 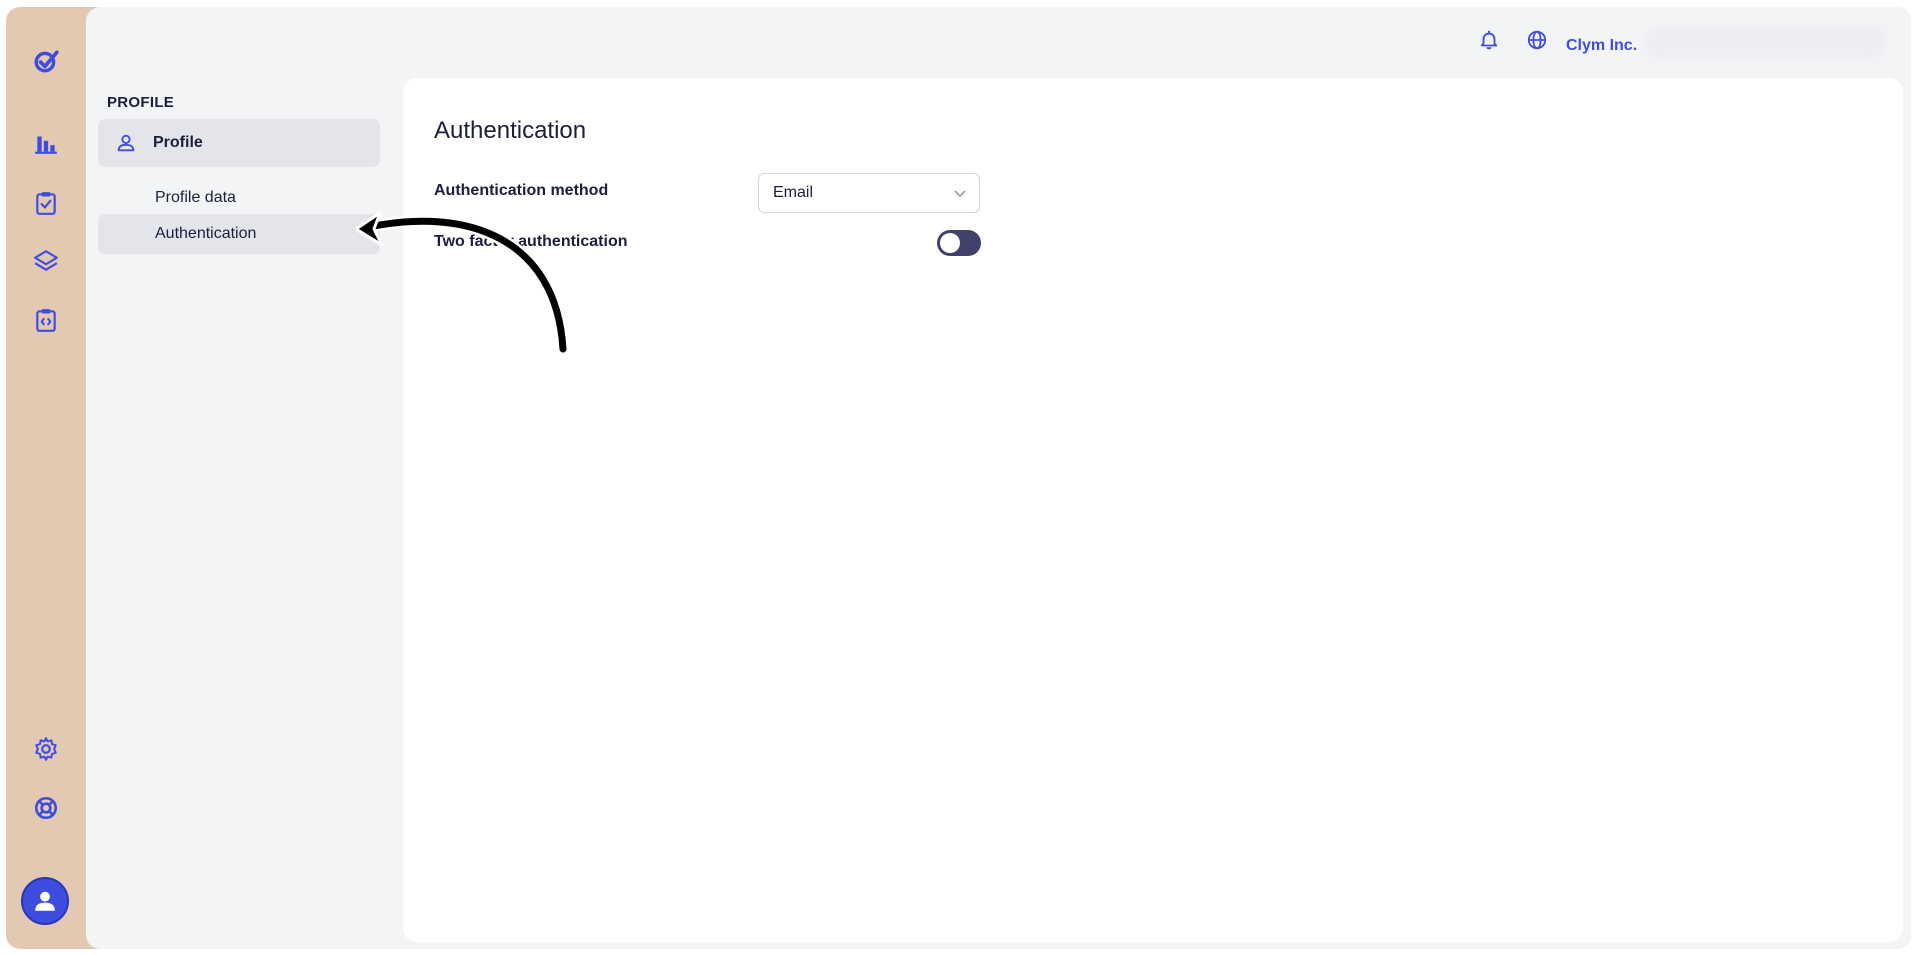 I want to click on auth-method-select: Email, so click(x=869, y=193).